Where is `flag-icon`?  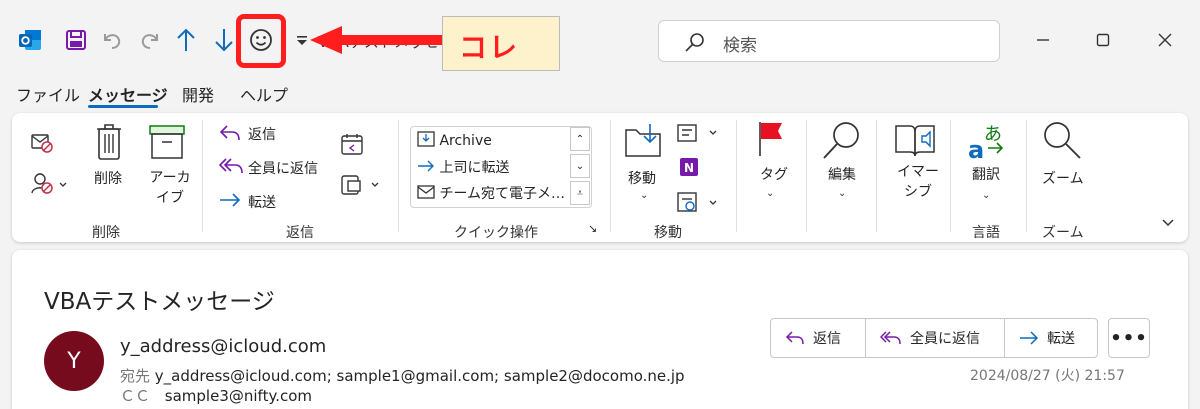 flag-icon is located at coordinates (771, 141).